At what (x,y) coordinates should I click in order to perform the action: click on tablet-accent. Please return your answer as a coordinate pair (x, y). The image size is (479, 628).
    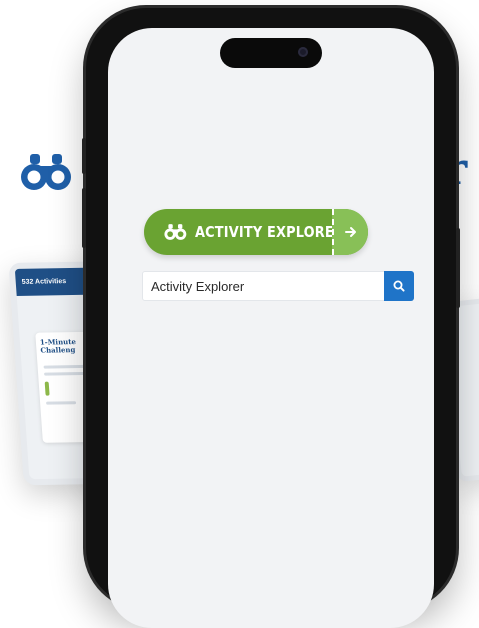
    Looking at the image, I should click on (47, 388).